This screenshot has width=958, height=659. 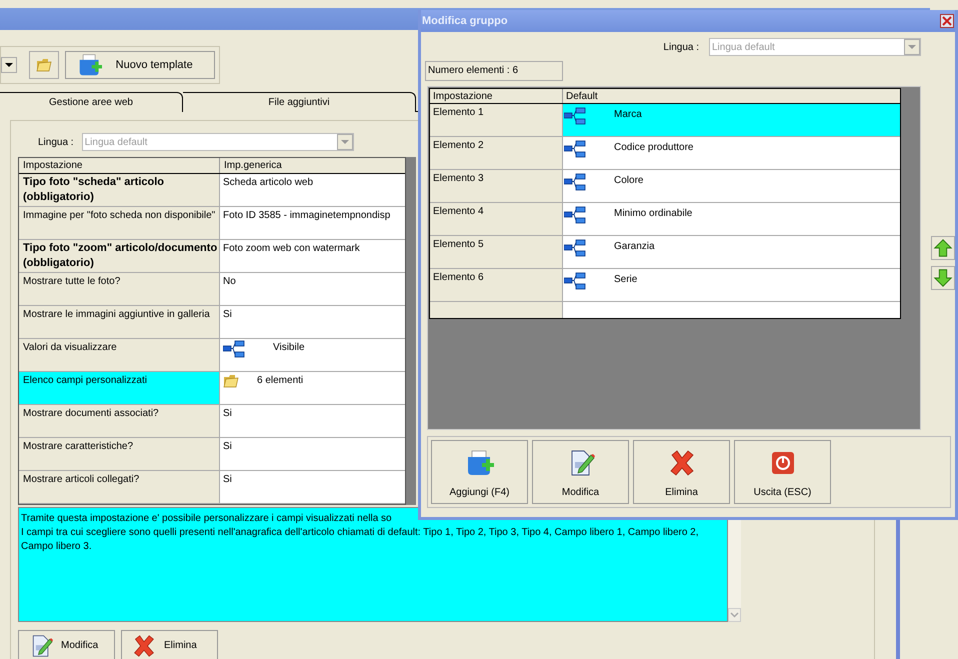 I want to click on table-cell: Scheda articolo web, so click(x=268, y=182).